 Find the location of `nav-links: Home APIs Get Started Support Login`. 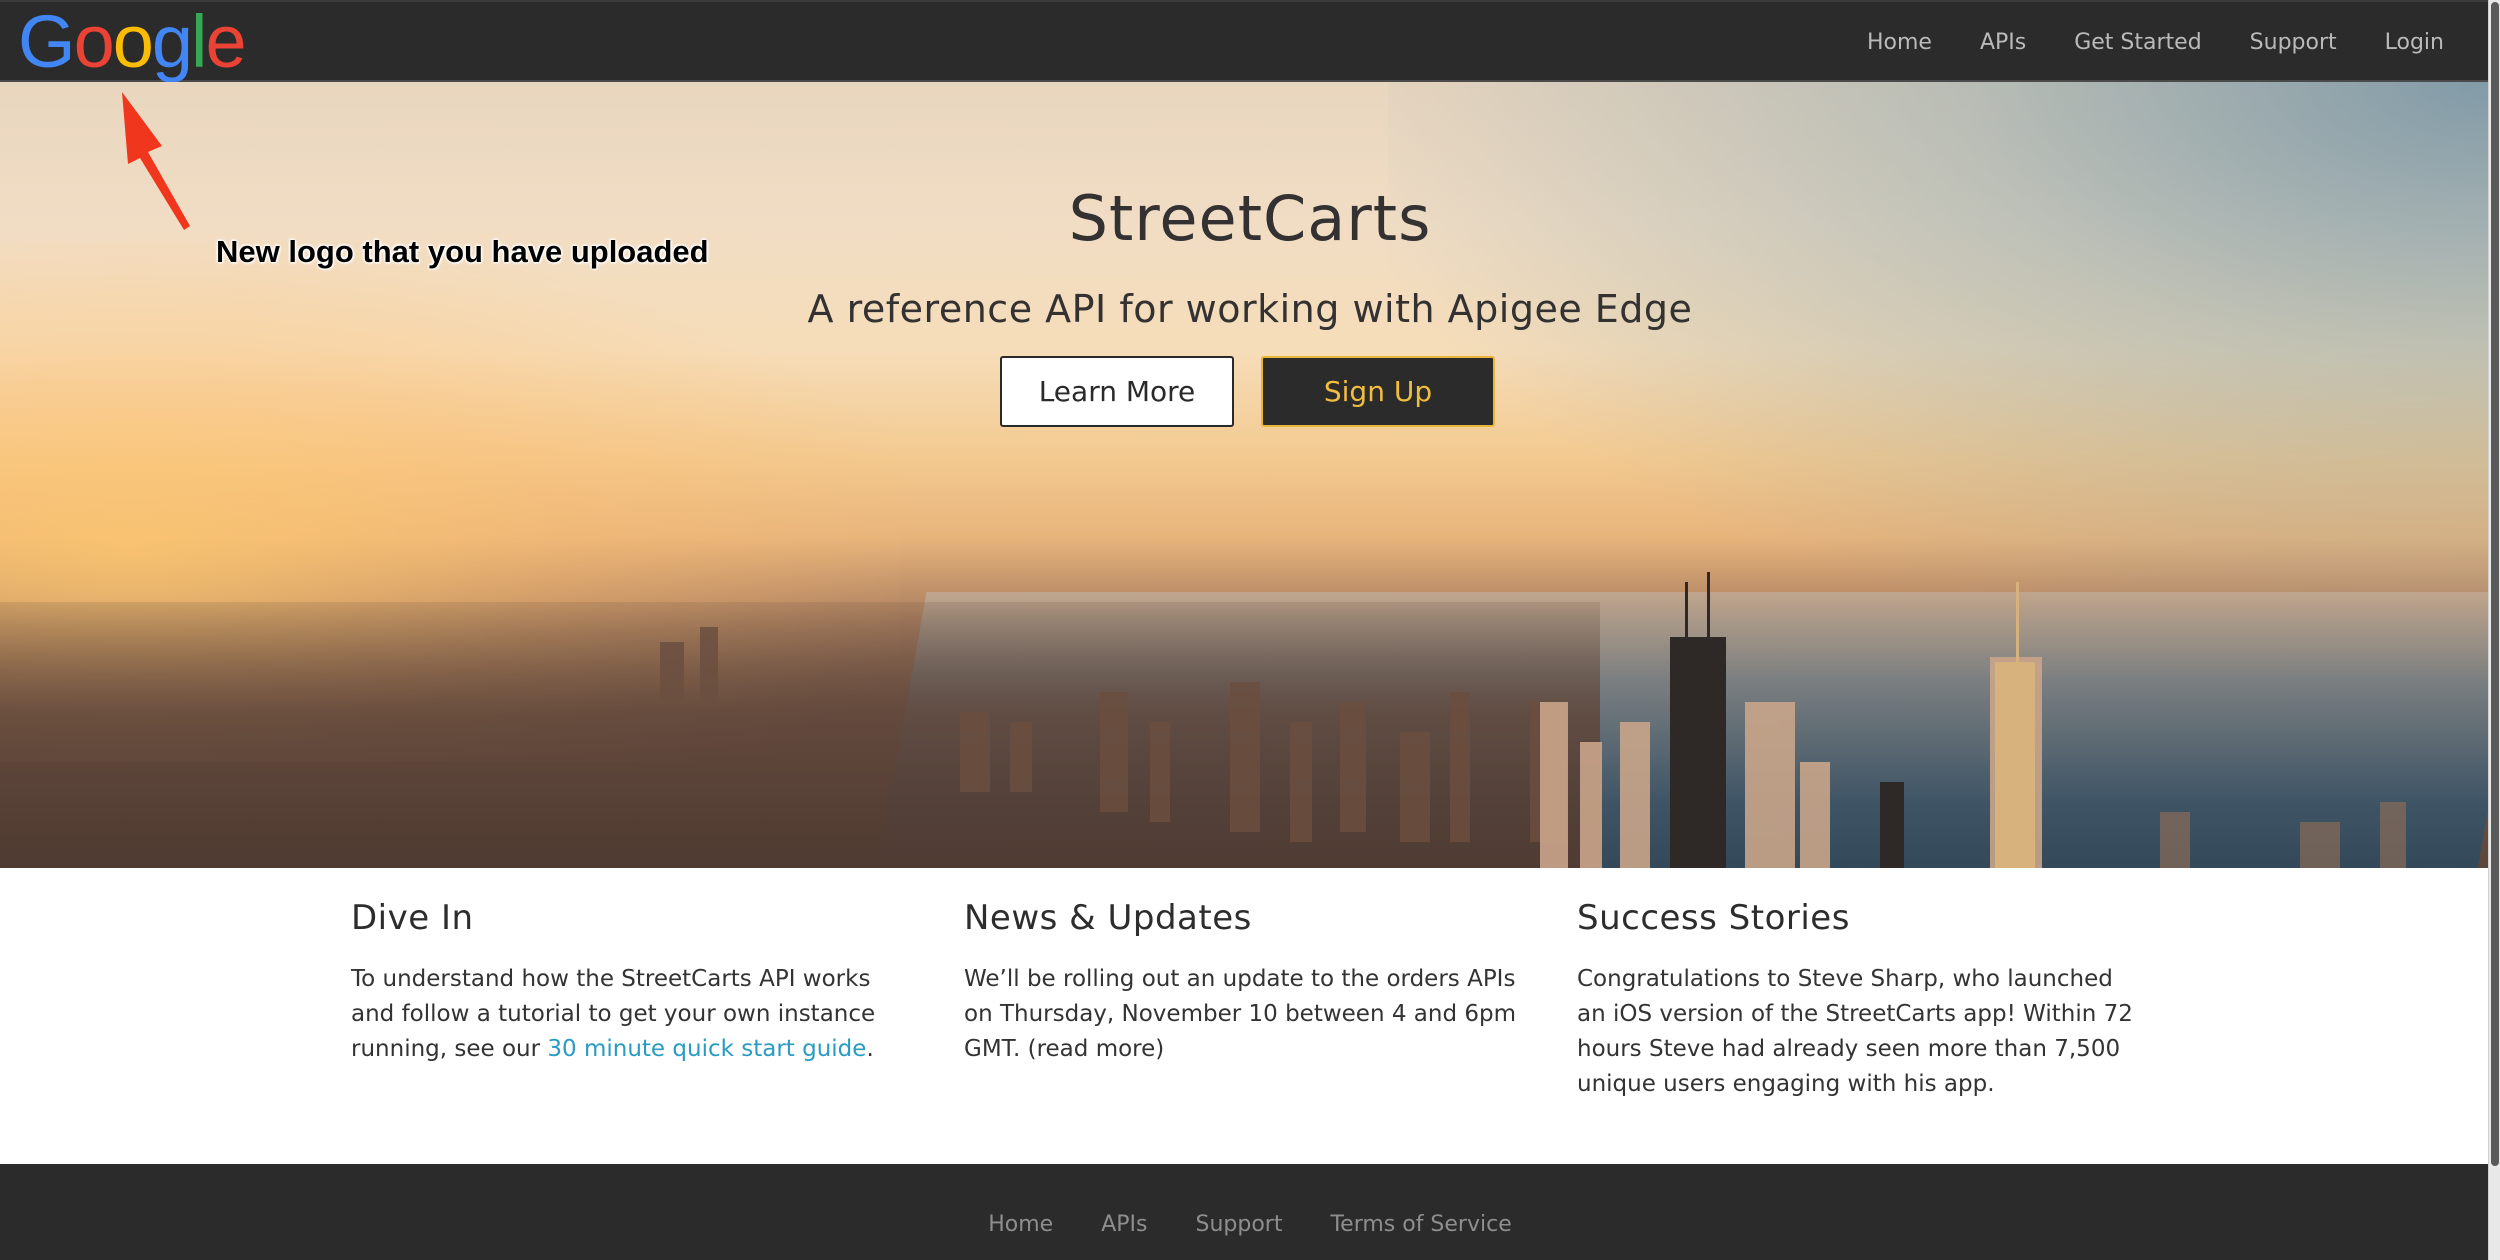

nav-links: Home APIs Get Started Support Login is located at coordinates (2177, 42).